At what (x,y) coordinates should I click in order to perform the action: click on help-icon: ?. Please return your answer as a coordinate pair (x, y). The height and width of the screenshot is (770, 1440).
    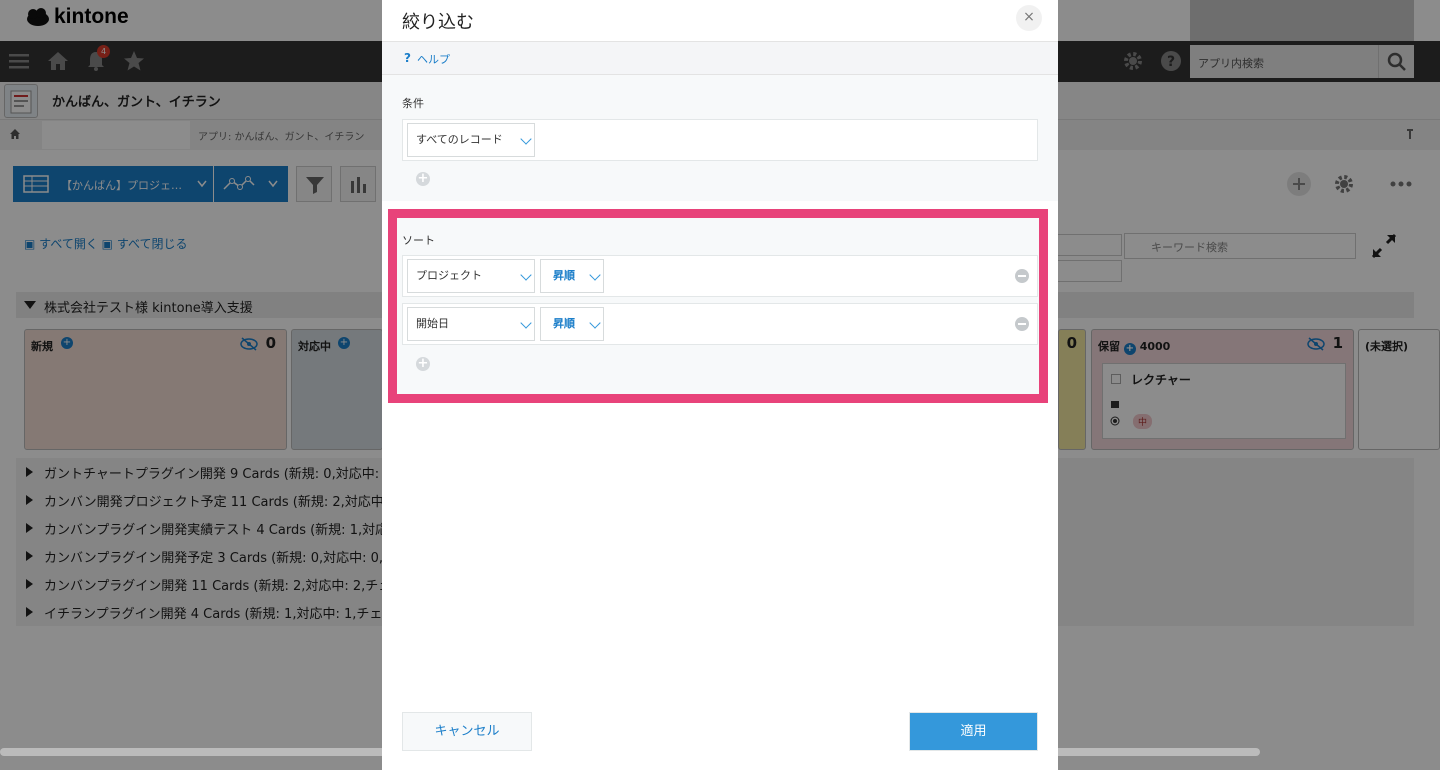
    Looking at the image, I should click on (407, 58).